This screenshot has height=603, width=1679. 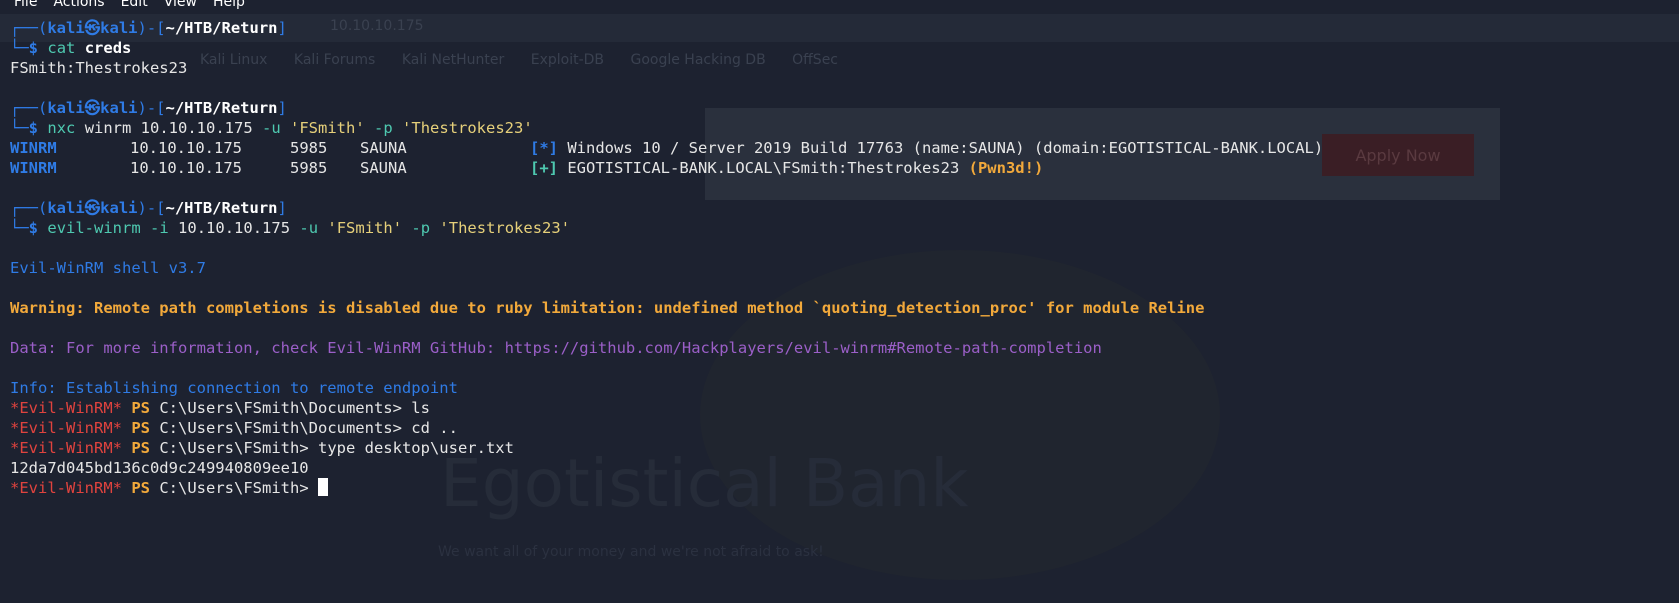 What do you see at coordinates (134, 6) in the screenshot?
I see `menu-edit: Edit` at bounding box center [134, 6].